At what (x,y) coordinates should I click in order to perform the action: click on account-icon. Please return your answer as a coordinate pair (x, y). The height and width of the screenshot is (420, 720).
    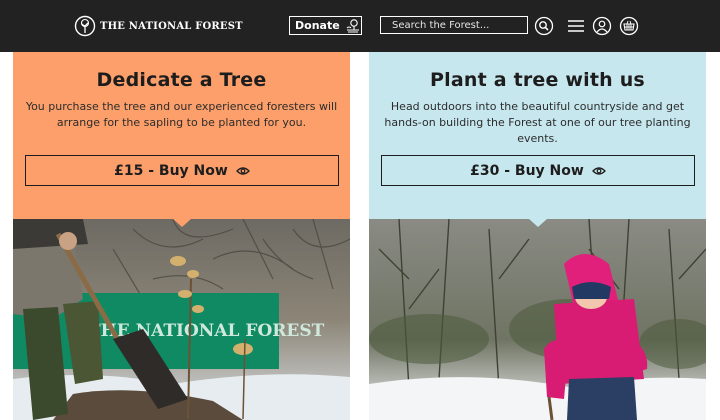
    Looking at the image, I should click on (602, 26).